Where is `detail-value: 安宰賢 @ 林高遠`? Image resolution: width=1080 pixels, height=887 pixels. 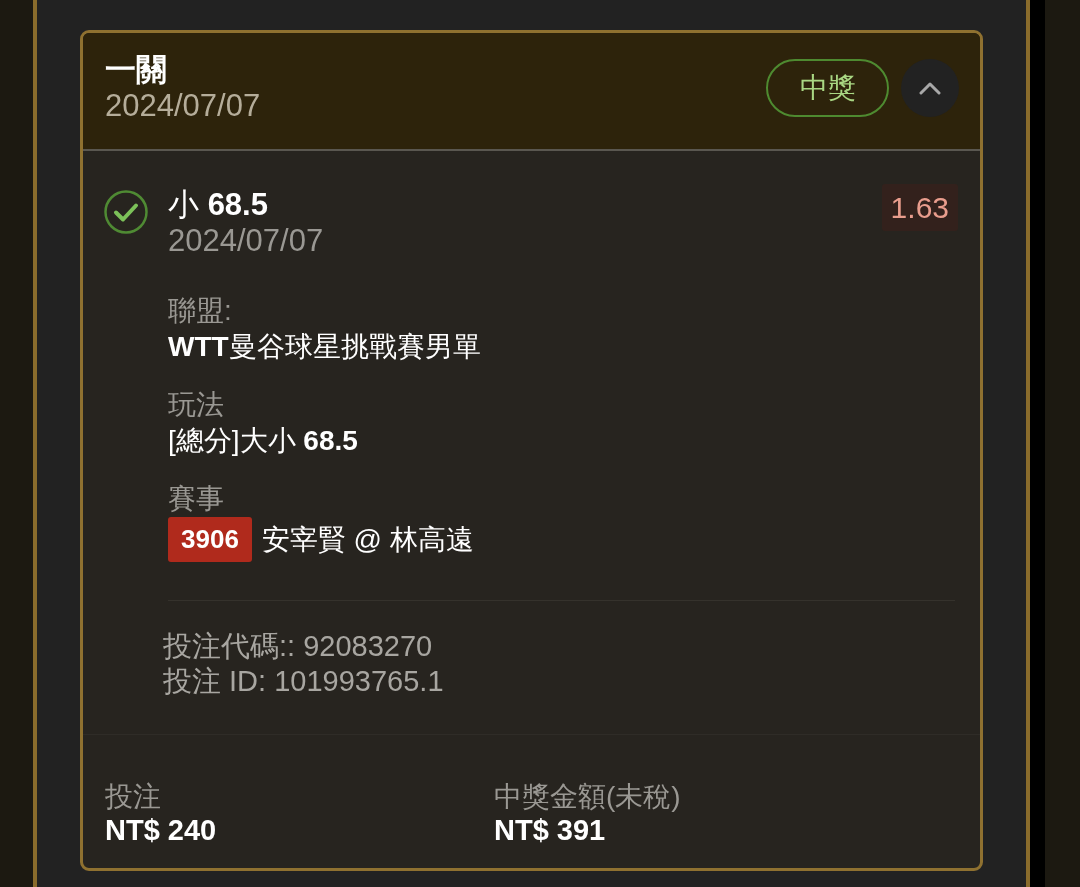
detail-value: 安宰賢 @ 林高遠 is located at coordinates (367, 539).